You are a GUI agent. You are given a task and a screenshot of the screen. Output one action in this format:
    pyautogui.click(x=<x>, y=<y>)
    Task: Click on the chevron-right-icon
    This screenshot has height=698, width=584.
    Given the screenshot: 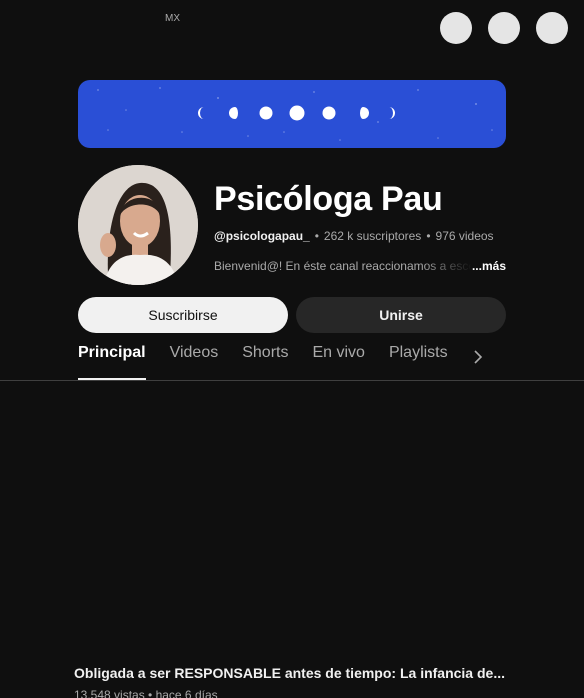 What is the action you would take?
    pyautogui.click(x=478, y=357)
    